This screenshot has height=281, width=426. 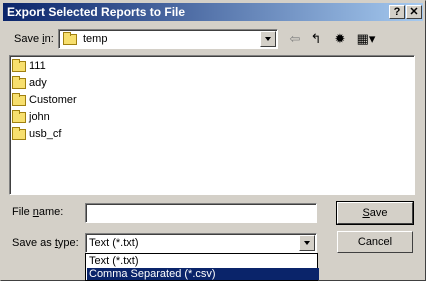 What do you see at coordinates (213, 12) in the screenshot?
I see `title-bar: Export Selected Reports to File ? ✕` at bounding box center [213, 12].